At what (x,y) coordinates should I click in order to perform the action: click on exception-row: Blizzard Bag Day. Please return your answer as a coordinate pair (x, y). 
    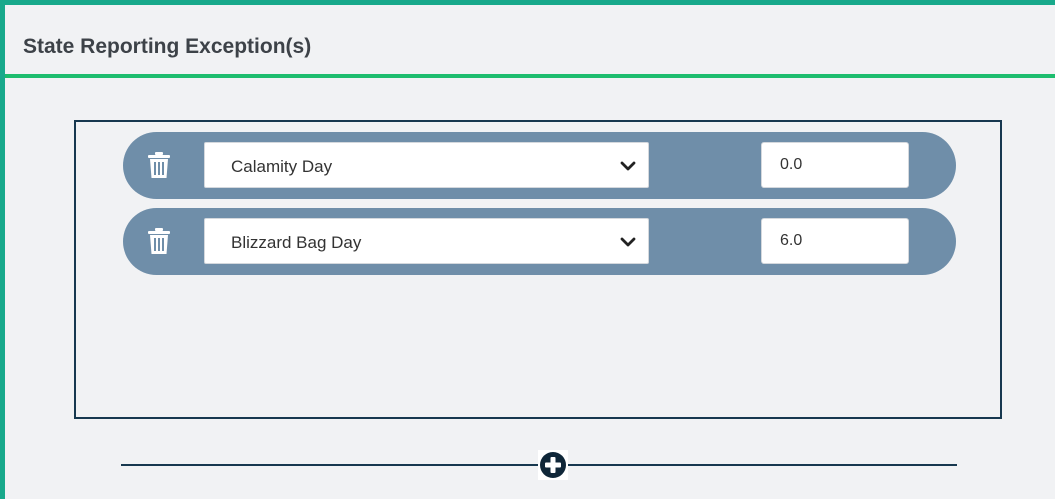
    Looking at the image, I should click on (539, 241).